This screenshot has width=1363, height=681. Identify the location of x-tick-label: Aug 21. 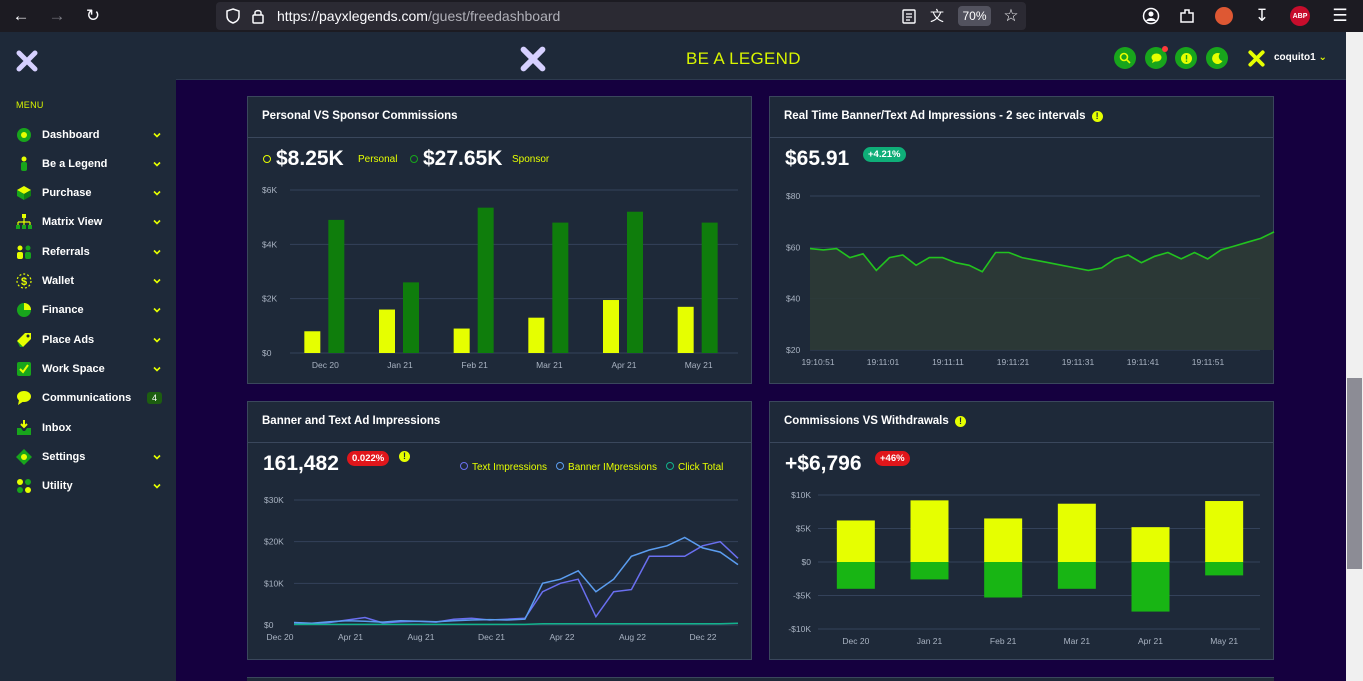
(421, 637).